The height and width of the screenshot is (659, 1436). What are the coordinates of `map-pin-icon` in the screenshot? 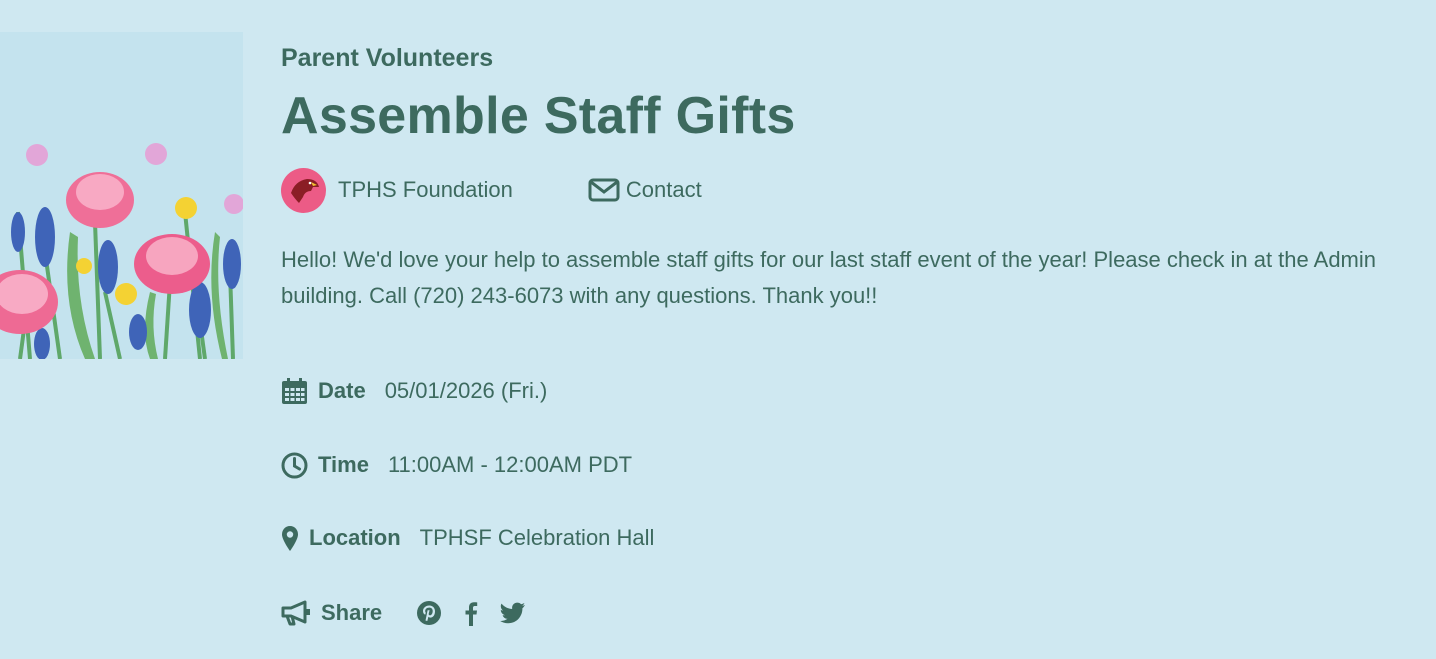 It's located at (290, 538).